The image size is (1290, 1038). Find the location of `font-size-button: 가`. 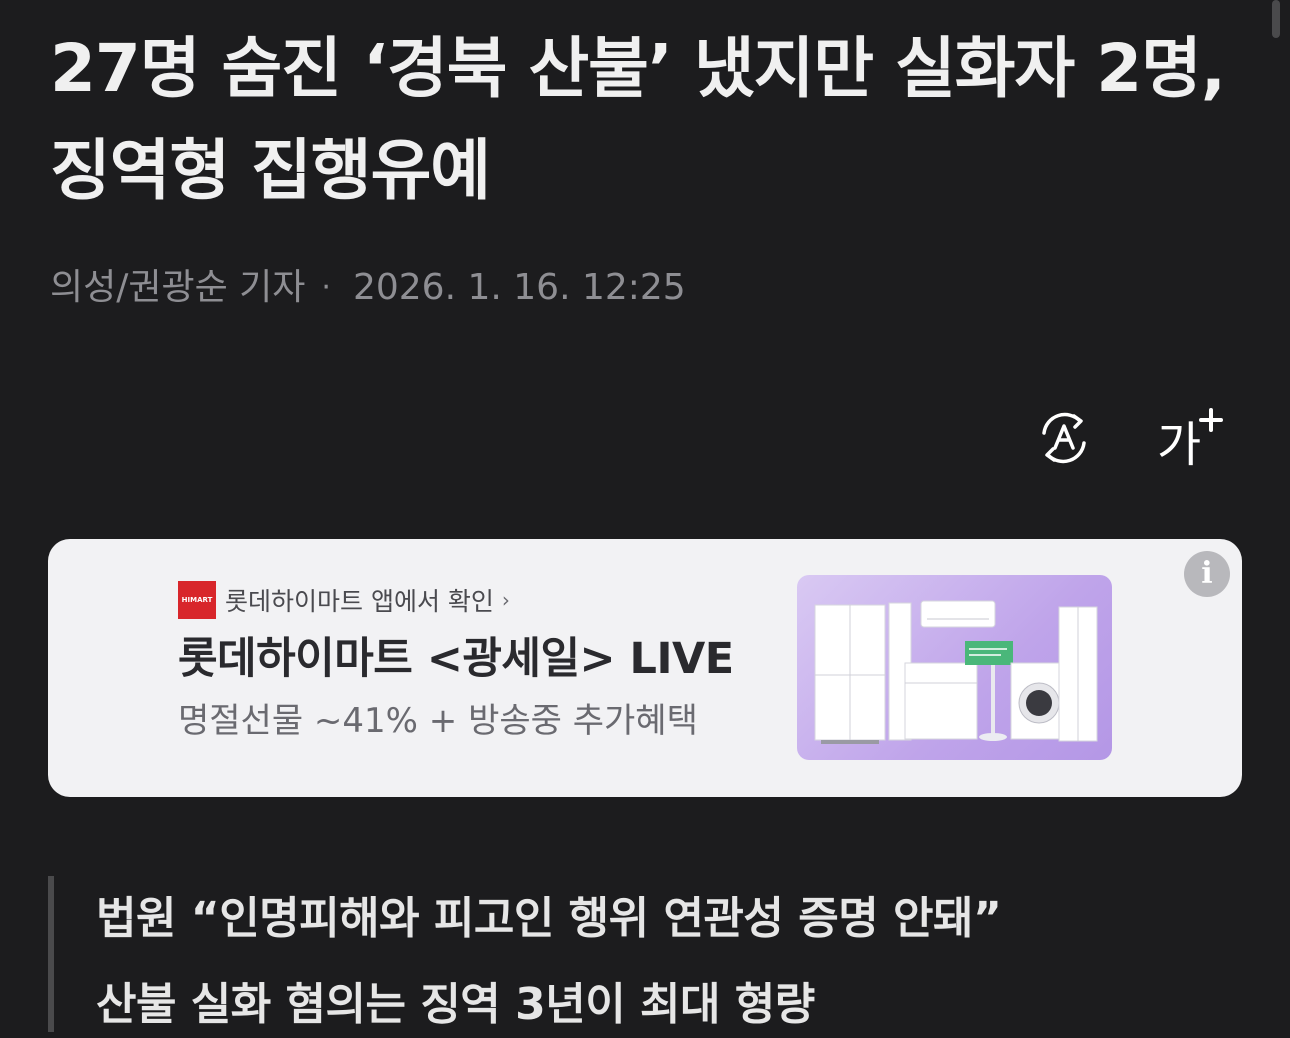

font-size-button: 가 is located at coordinates (1190, 438).